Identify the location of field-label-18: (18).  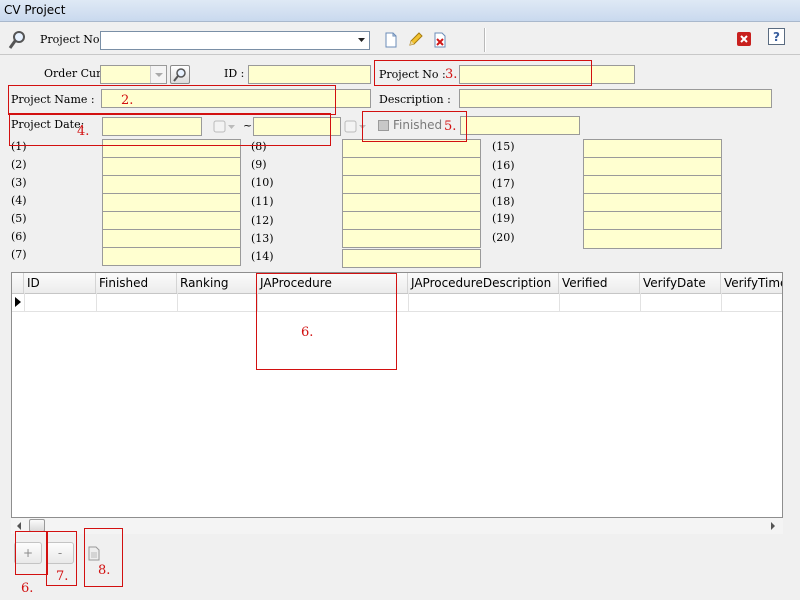
(503, 201).